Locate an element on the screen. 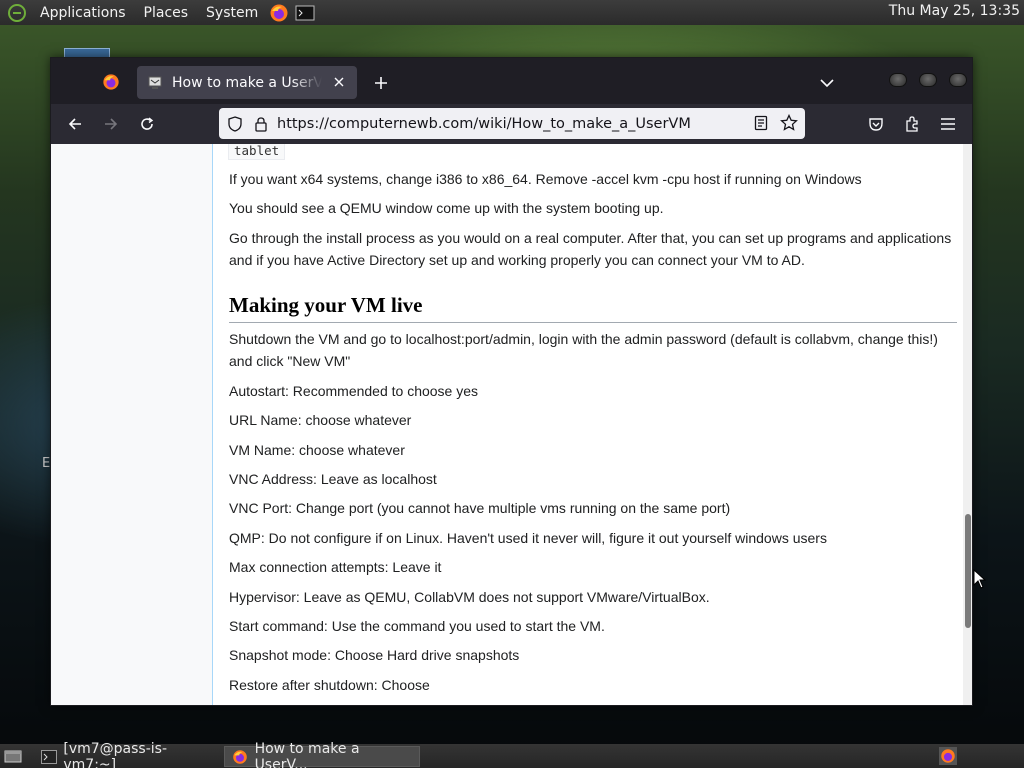 This screenshot has height=768, width=1024. shield-icon is located at coordinates (235, 124).